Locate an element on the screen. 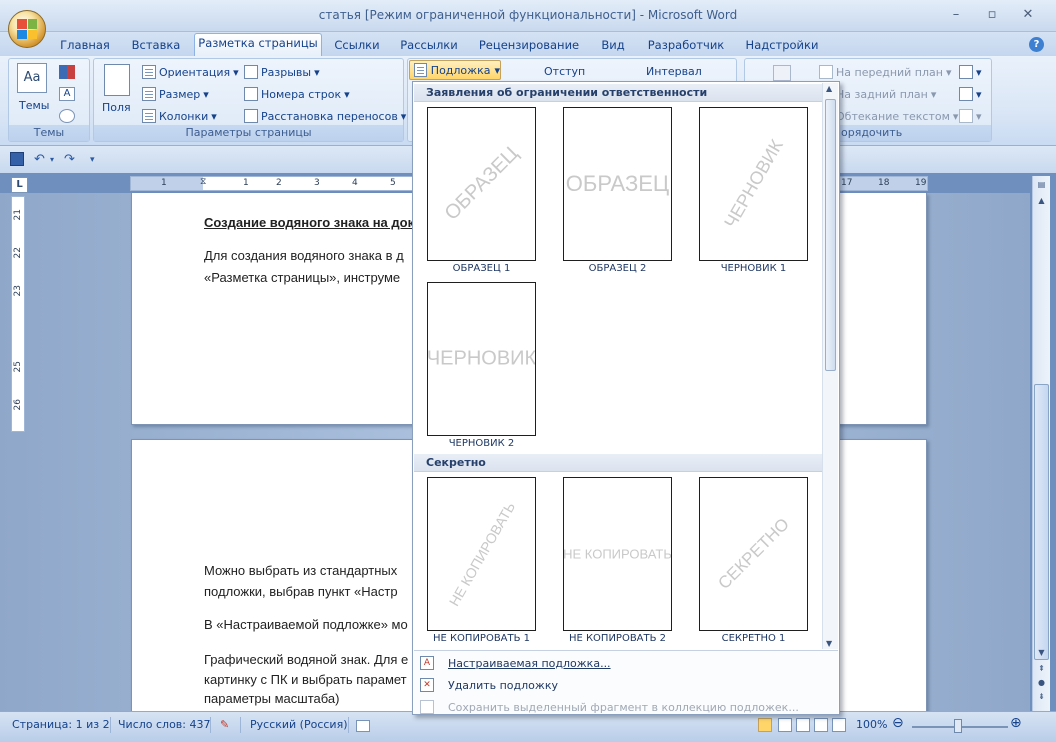  watermark-button: Подложка ▾ is located at coordinates (455, 70).